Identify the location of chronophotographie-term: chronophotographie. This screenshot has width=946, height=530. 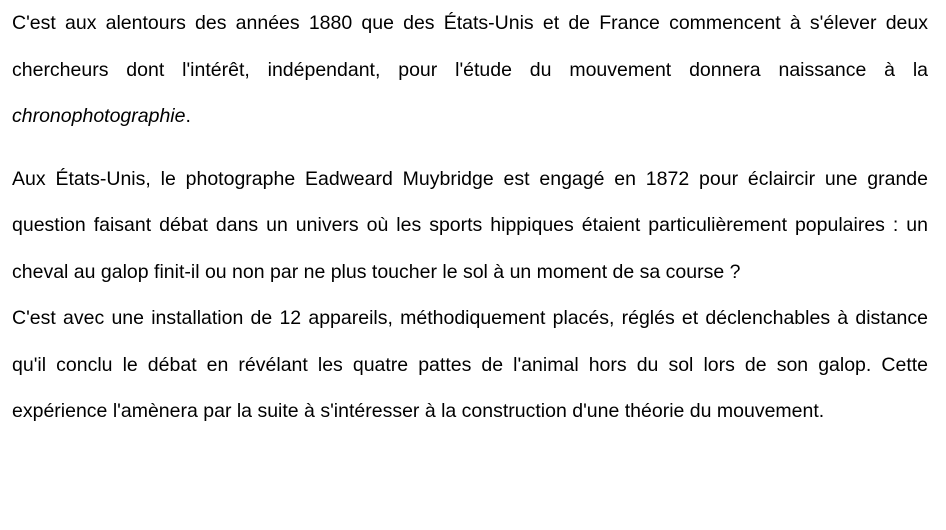
(99, 116).